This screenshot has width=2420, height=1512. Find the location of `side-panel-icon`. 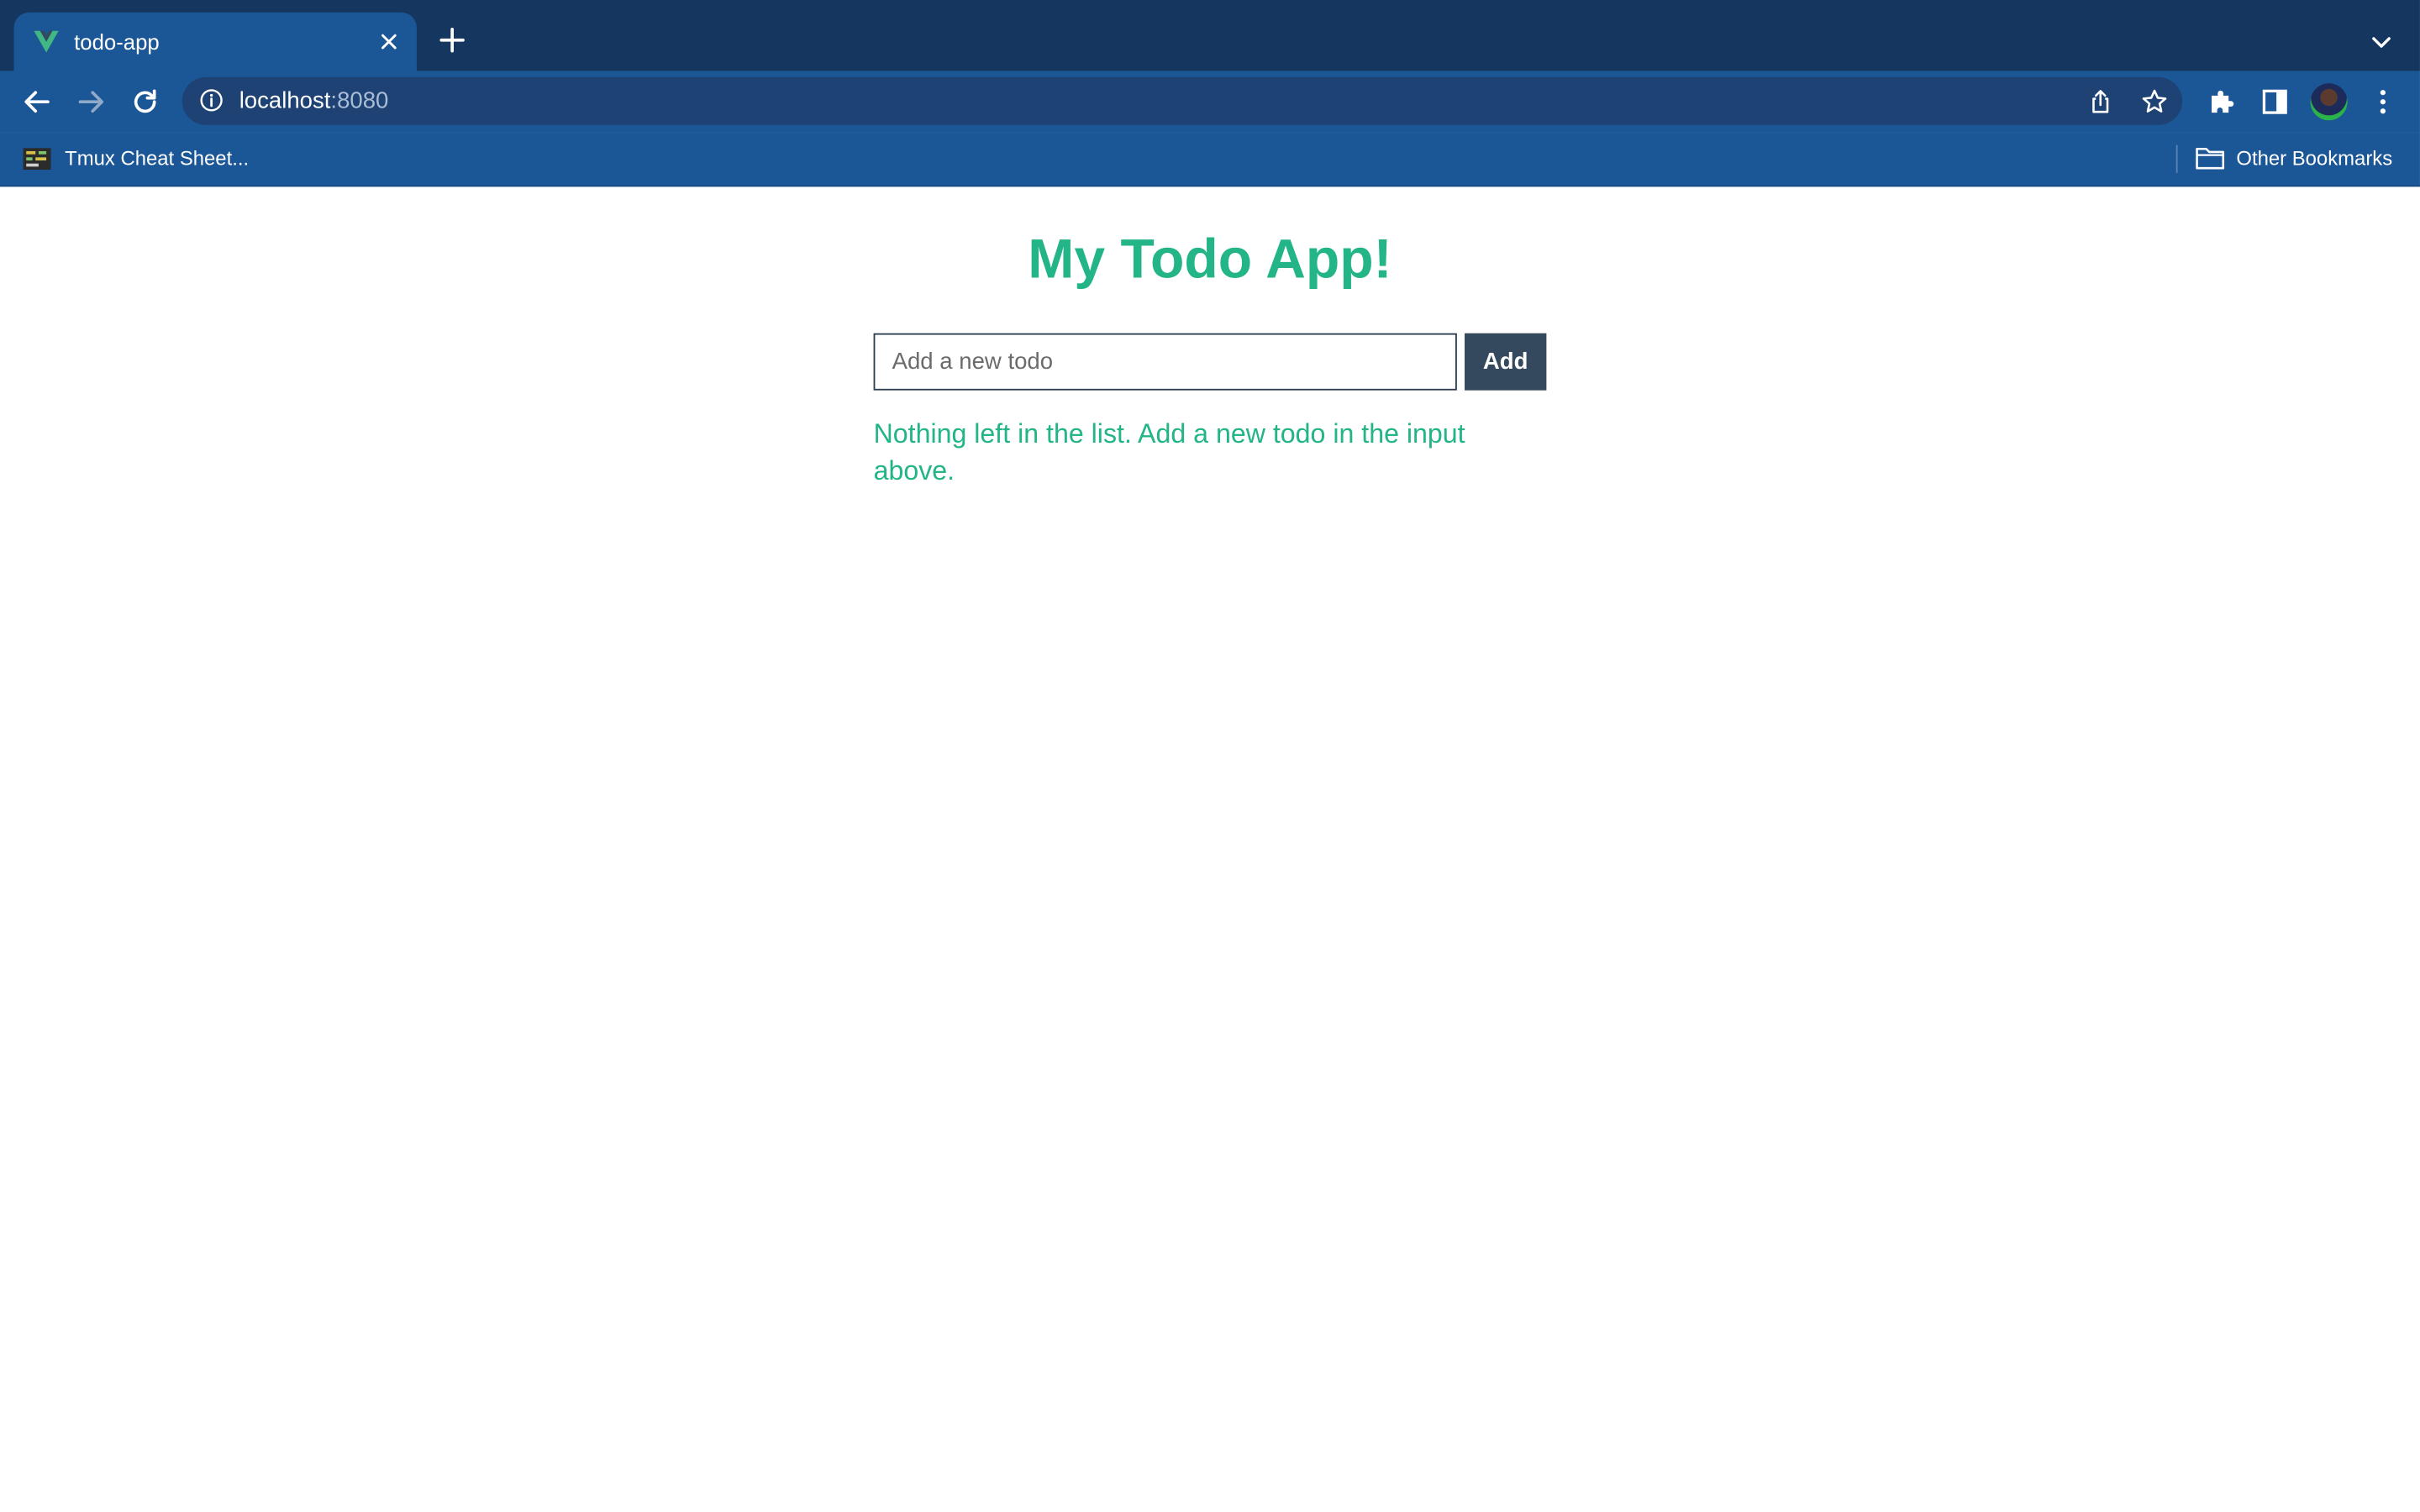

side-panel-icon is located at coordinates (2275, 102).